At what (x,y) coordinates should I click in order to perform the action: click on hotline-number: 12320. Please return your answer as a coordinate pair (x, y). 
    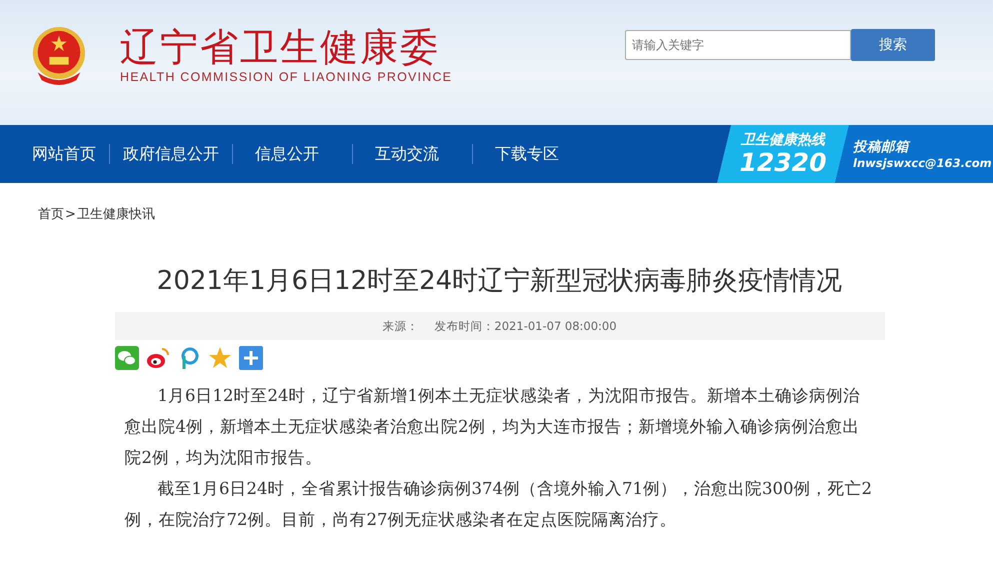
    Looking at the image, I should click on (783, 163).